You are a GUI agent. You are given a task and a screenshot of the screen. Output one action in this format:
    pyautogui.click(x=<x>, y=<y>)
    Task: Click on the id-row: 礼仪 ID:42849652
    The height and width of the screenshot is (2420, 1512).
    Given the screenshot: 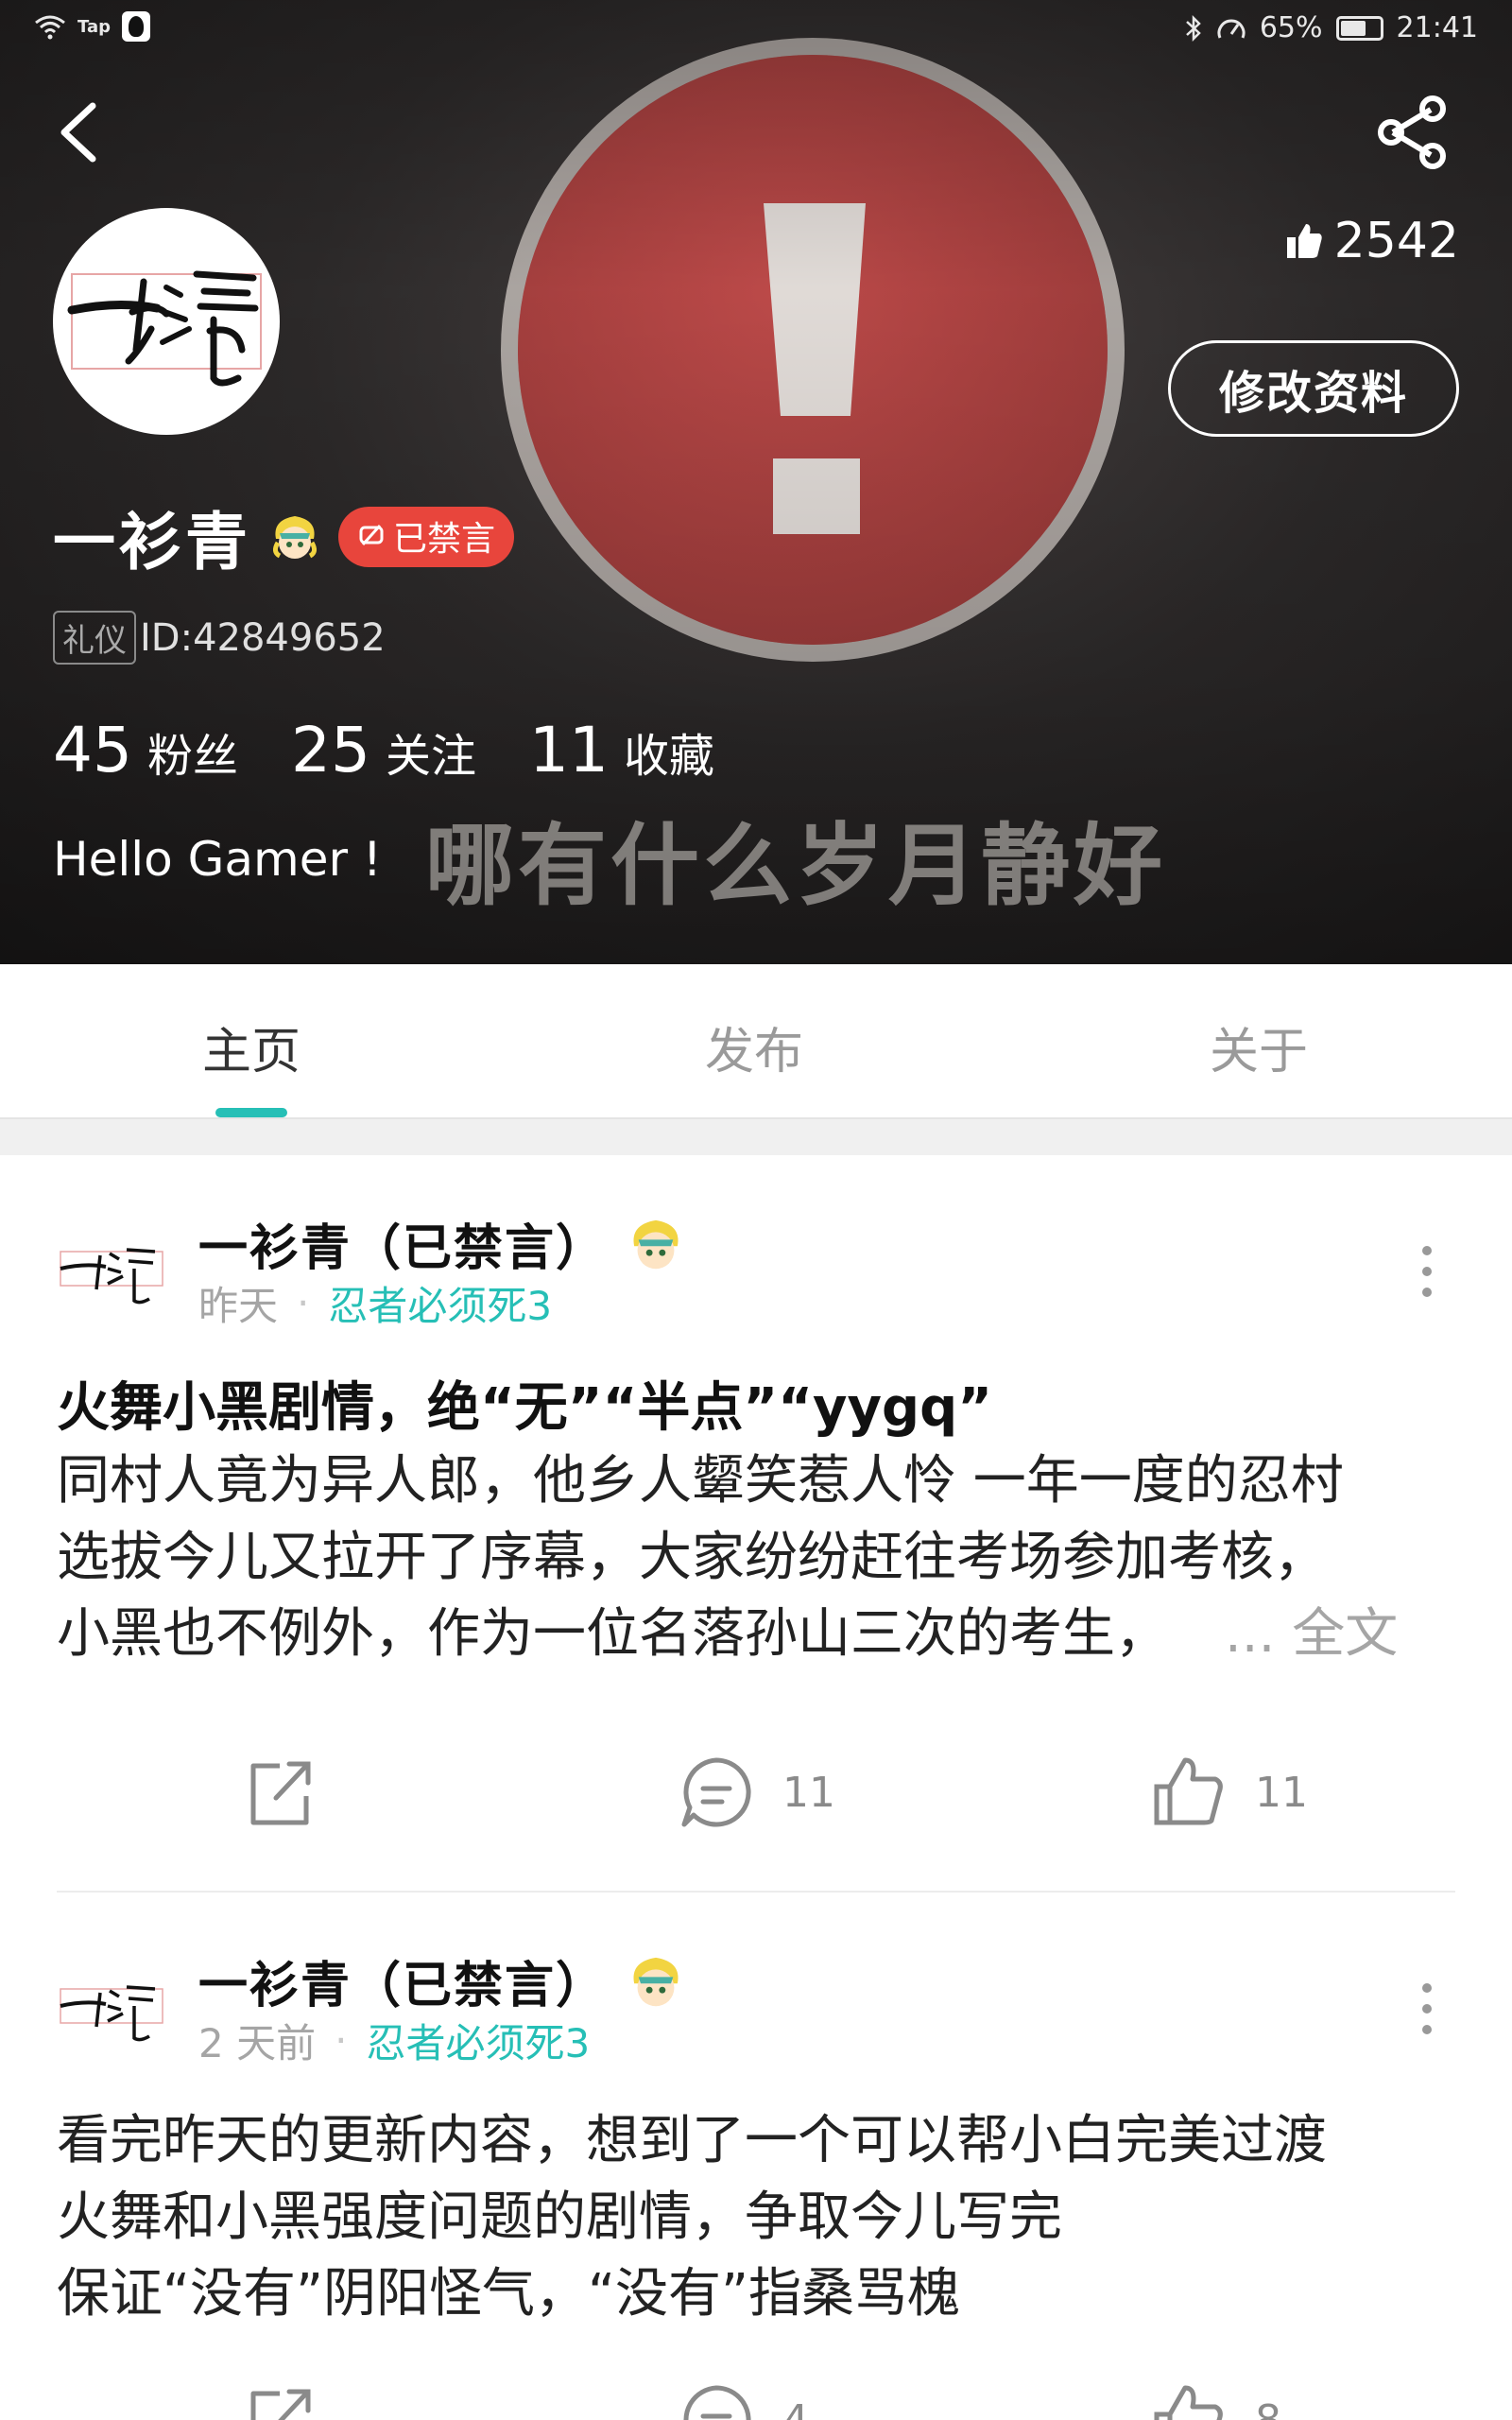 What is the action you would take?
    pyautogui.click(x=219, y=638)
    